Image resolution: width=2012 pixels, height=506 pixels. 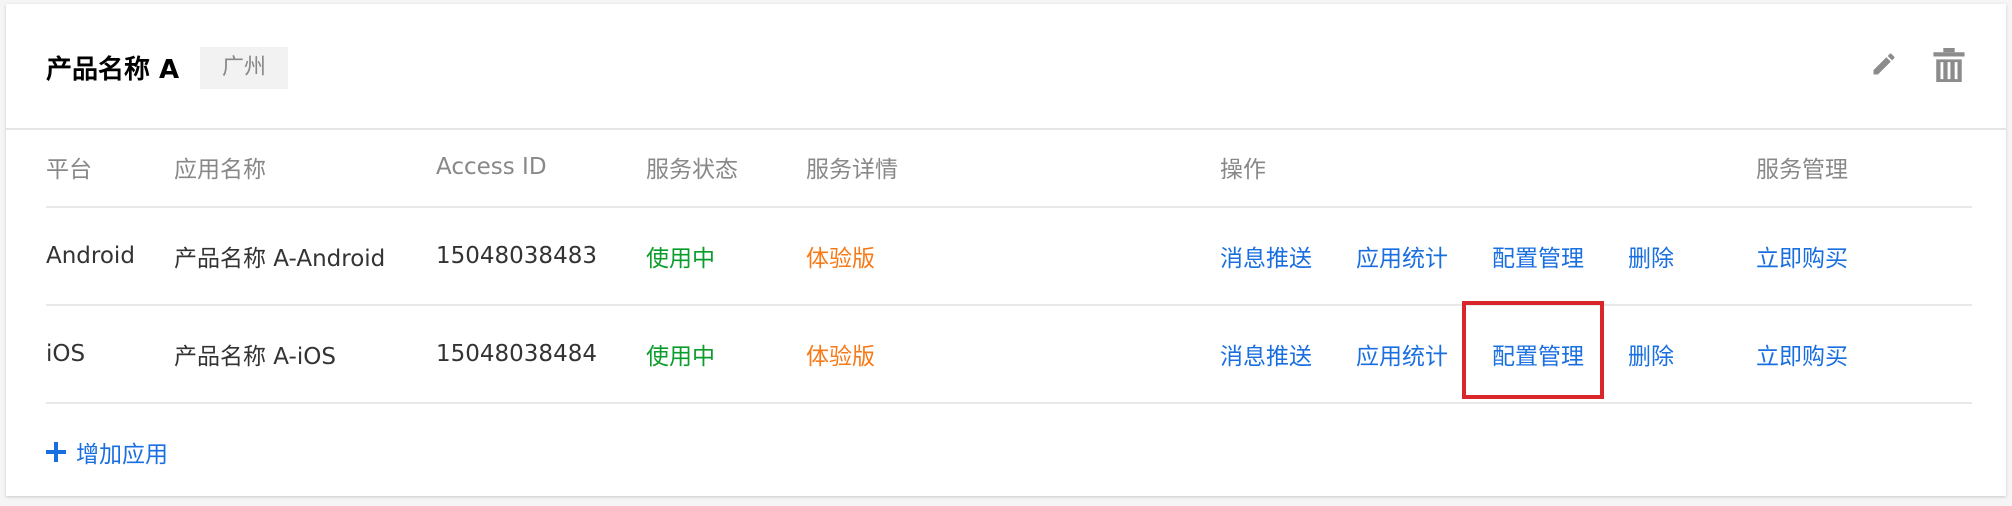 What do you see at coordinates (1884, 64) in the screenshot?
I see `edit-icon` at bounding box center [1884, 64].